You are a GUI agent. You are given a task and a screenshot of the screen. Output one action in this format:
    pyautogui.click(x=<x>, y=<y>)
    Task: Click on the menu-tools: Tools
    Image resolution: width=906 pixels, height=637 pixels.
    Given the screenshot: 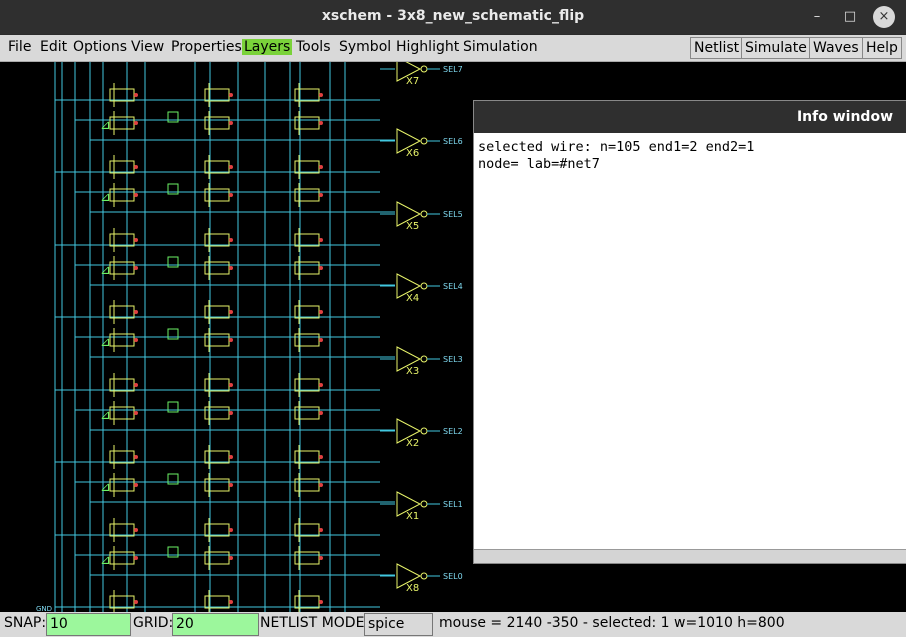 What is the action you would take?
    pyautogui.click(x=313, y=47)
    